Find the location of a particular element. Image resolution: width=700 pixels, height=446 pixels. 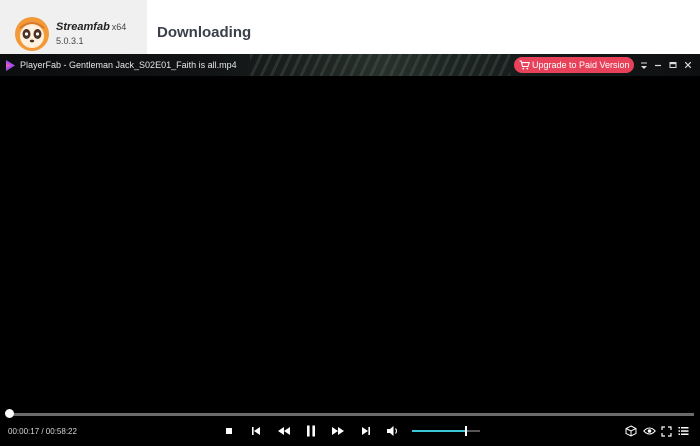

cart-icon is located at coordinates (524, 65).